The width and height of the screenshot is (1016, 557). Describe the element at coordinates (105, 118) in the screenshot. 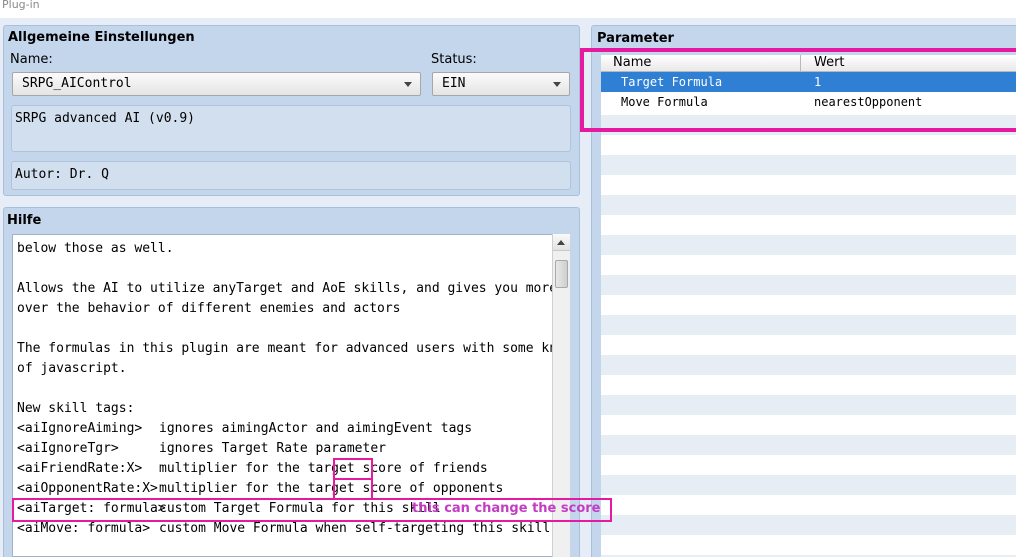

I see `description-text: SRPG advanced AI (v0.9)` at that location.